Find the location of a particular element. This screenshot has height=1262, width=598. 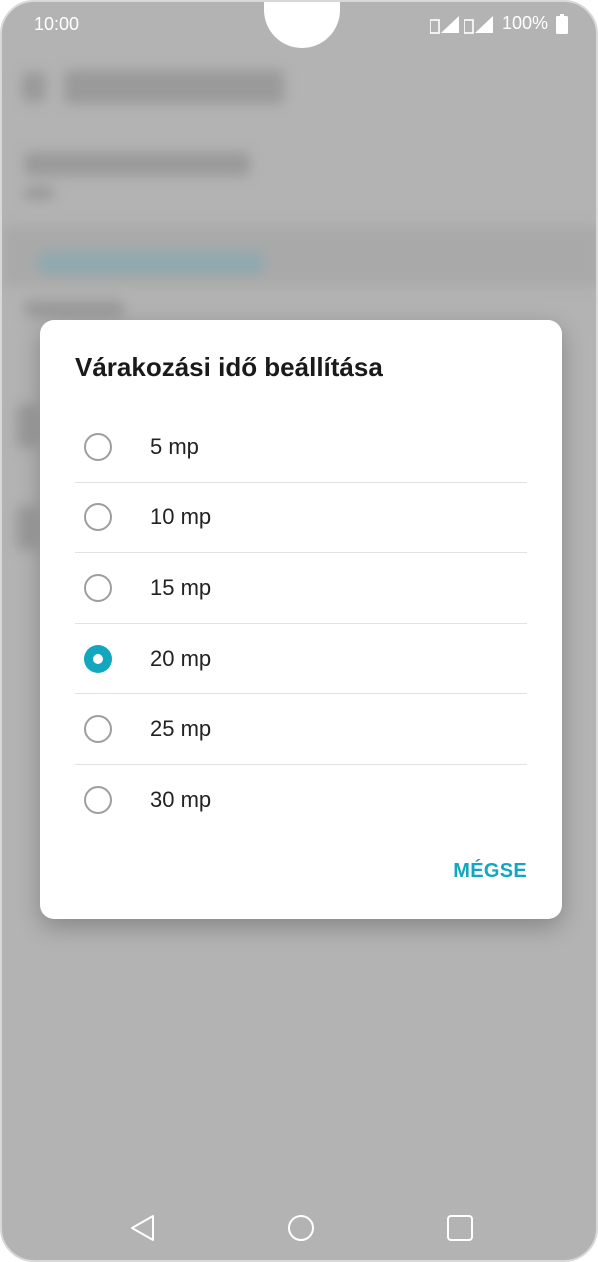

back-triangle-icon is located at coordinates (143, 1230).